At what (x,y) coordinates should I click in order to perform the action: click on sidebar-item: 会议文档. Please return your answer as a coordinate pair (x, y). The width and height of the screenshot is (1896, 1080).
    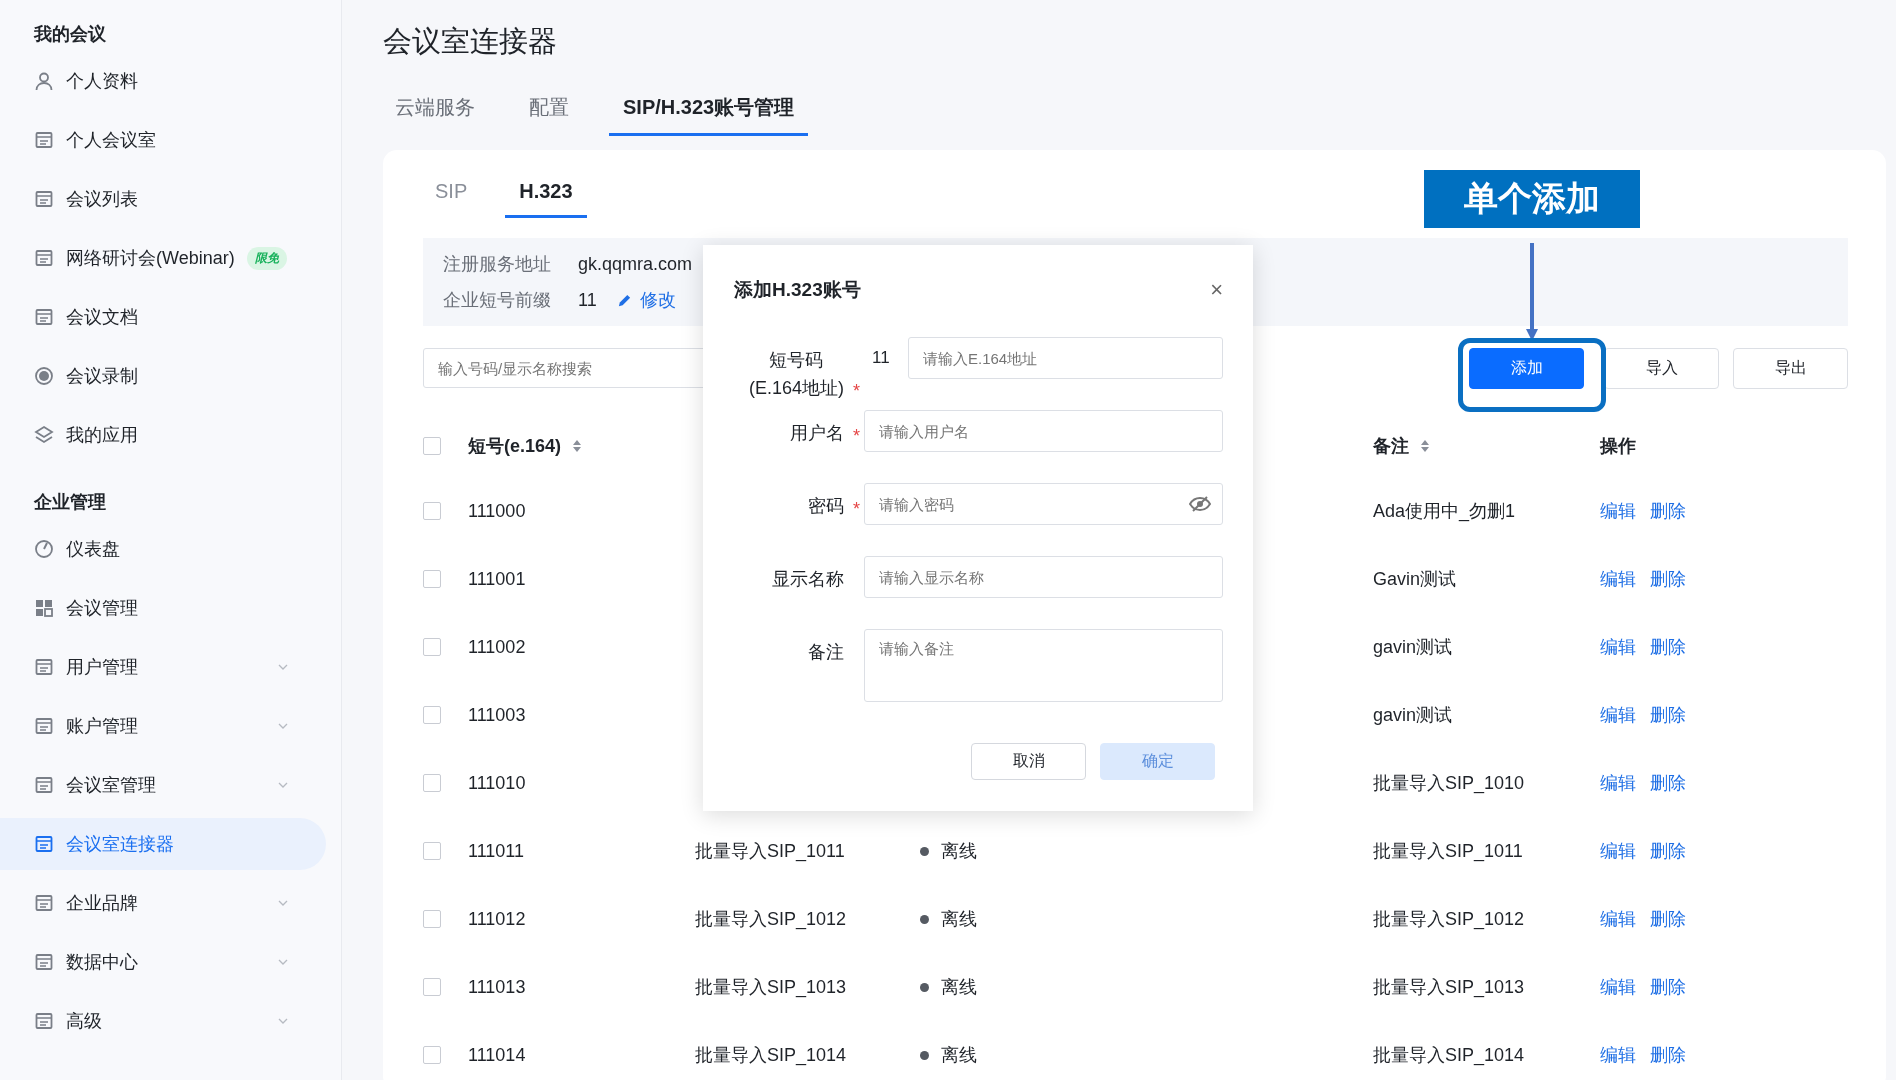
    Looking at the image, I should click on (163, 317).